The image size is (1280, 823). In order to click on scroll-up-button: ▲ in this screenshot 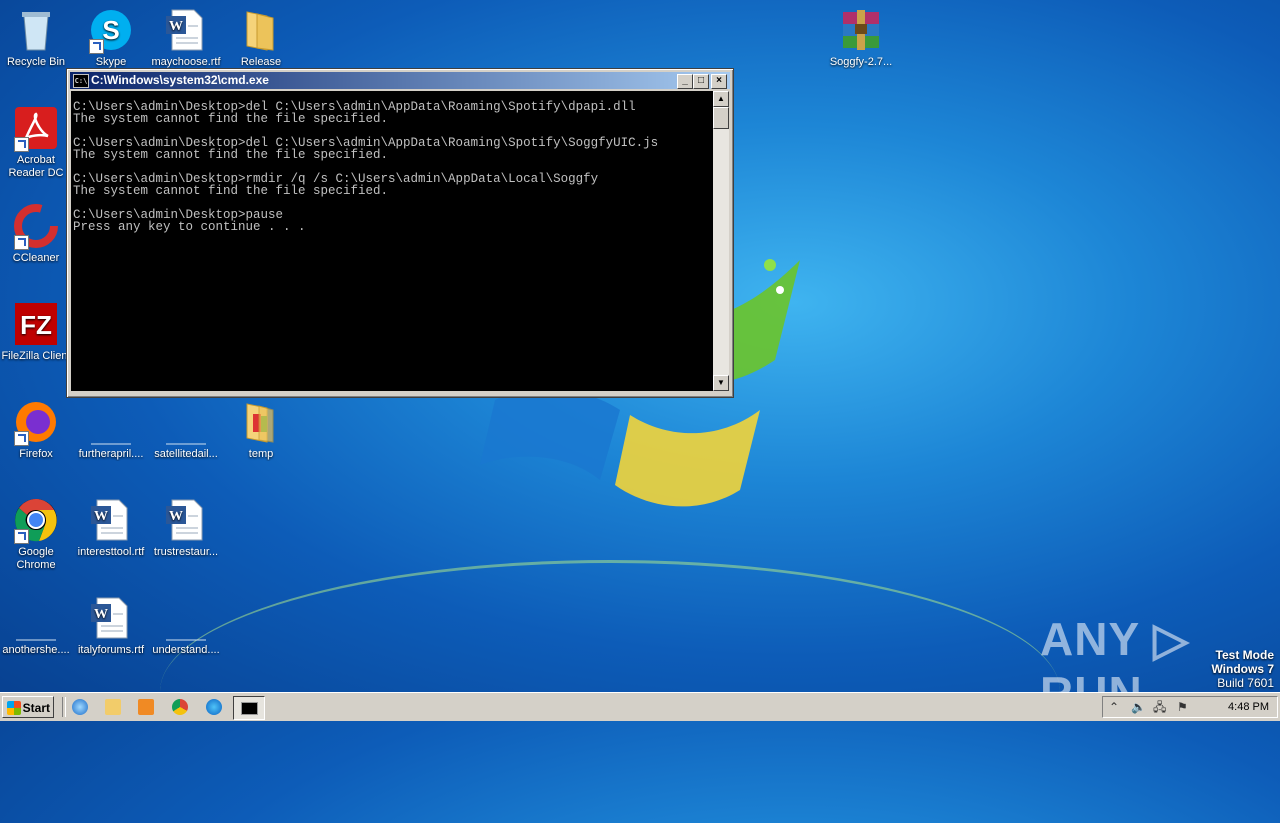, I will do `click(721, 99)`.